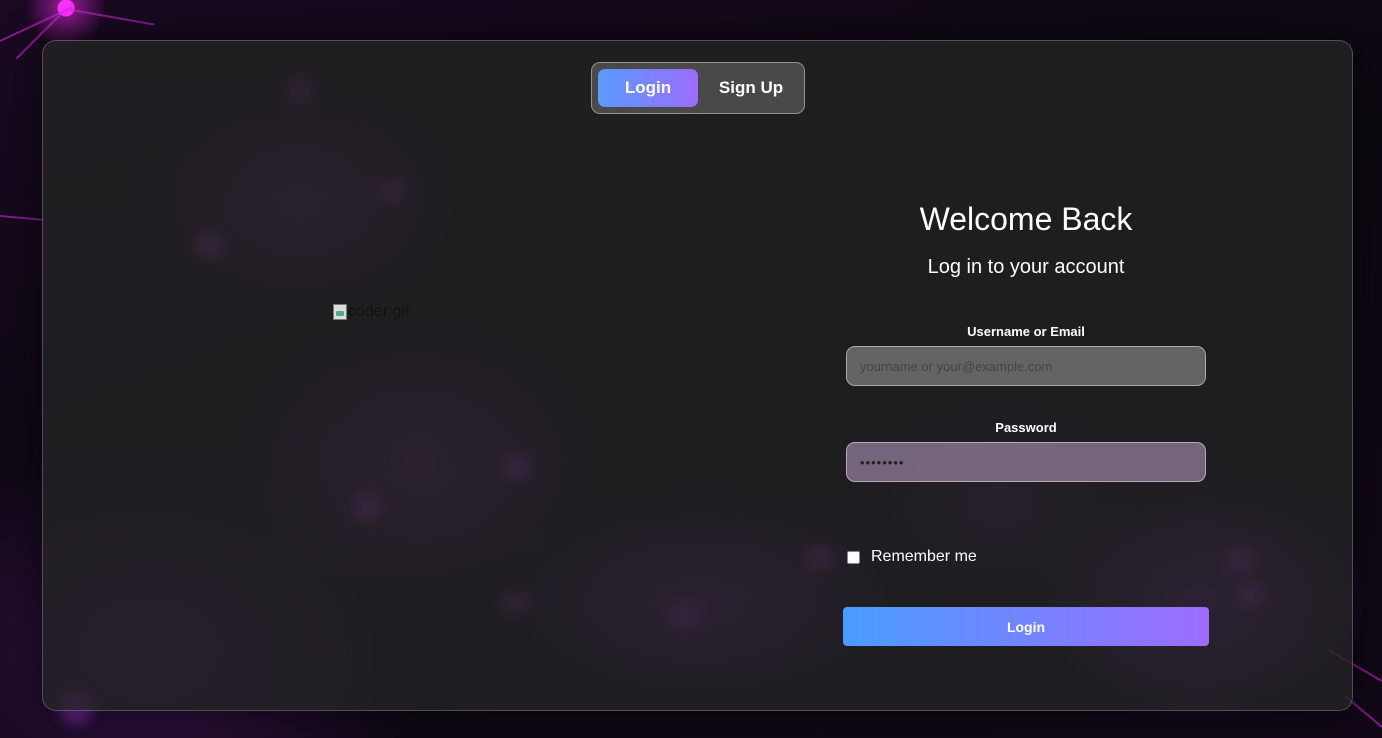 The image size is (1382, 738). Describe the element at coordinates (1026, 267) in the screenshot. I see `page-subtitle: Log in to your account` at that location.